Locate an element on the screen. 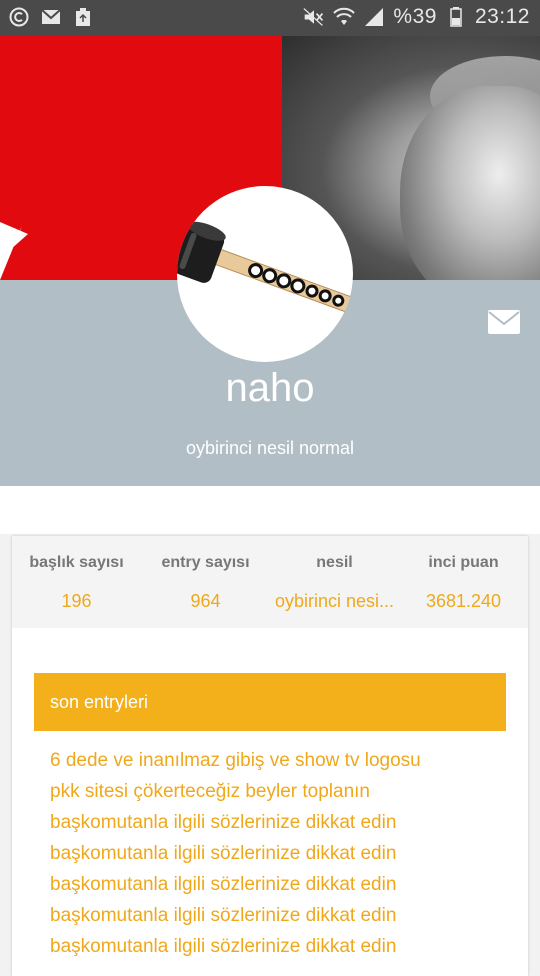 The width and height of the screenshot is (540, 976). stat-value: 964 is located at coordinates (205, 601).